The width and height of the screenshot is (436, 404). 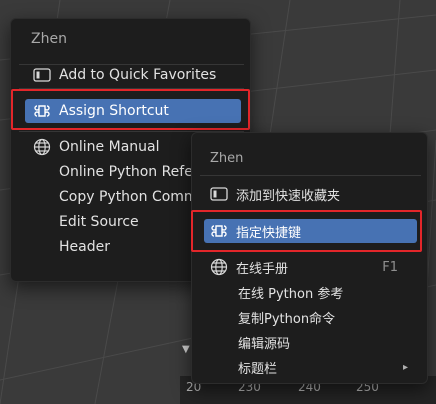 I want to click on menu-item-label: Copy Python Comm, so click(x=128, y=197).